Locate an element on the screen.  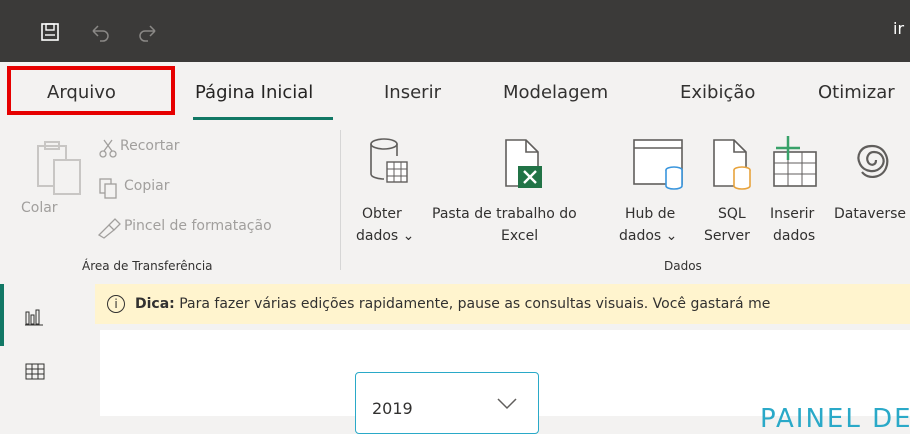
copy-button: Copiar is located at coordinates (146, 186).